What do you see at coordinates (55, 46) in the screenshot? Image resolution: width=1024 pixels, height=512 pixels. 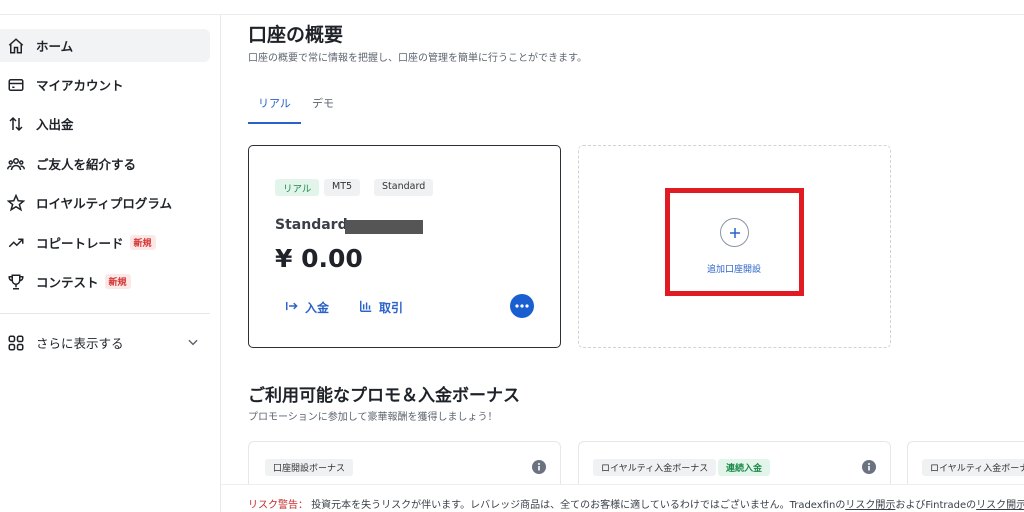 I see `sidebar-item-label: ホーム` at bounding box center [55, 46].